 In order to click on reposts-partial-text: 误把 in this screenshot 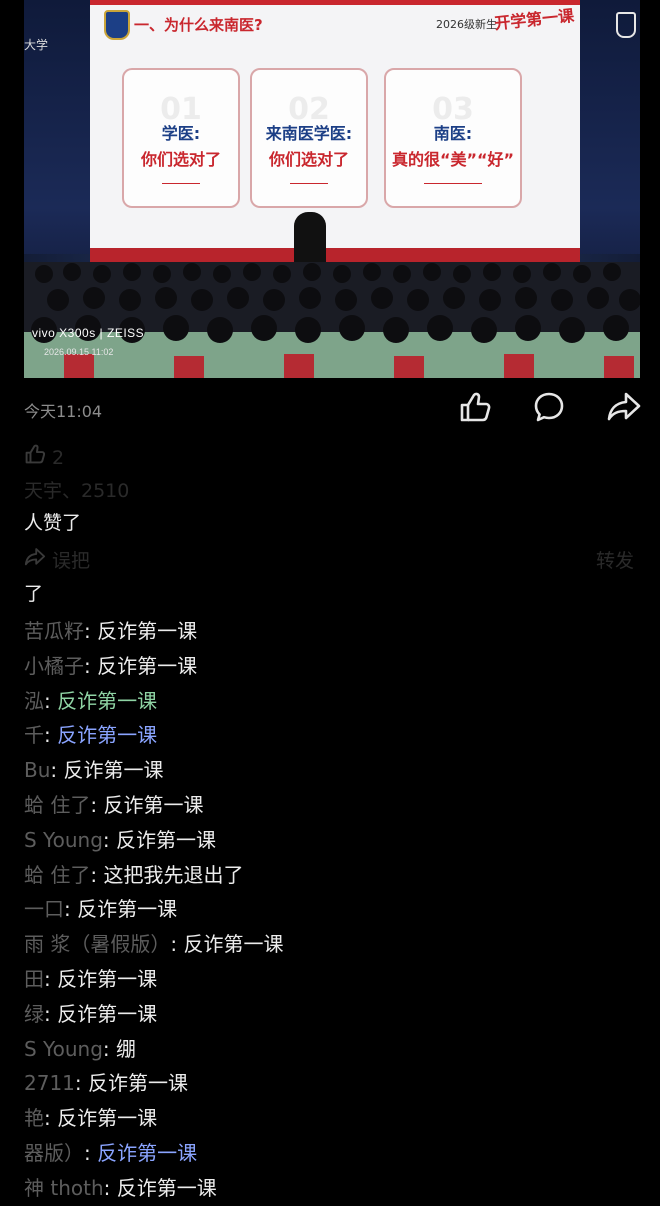, I will do `click(71, 561)`.